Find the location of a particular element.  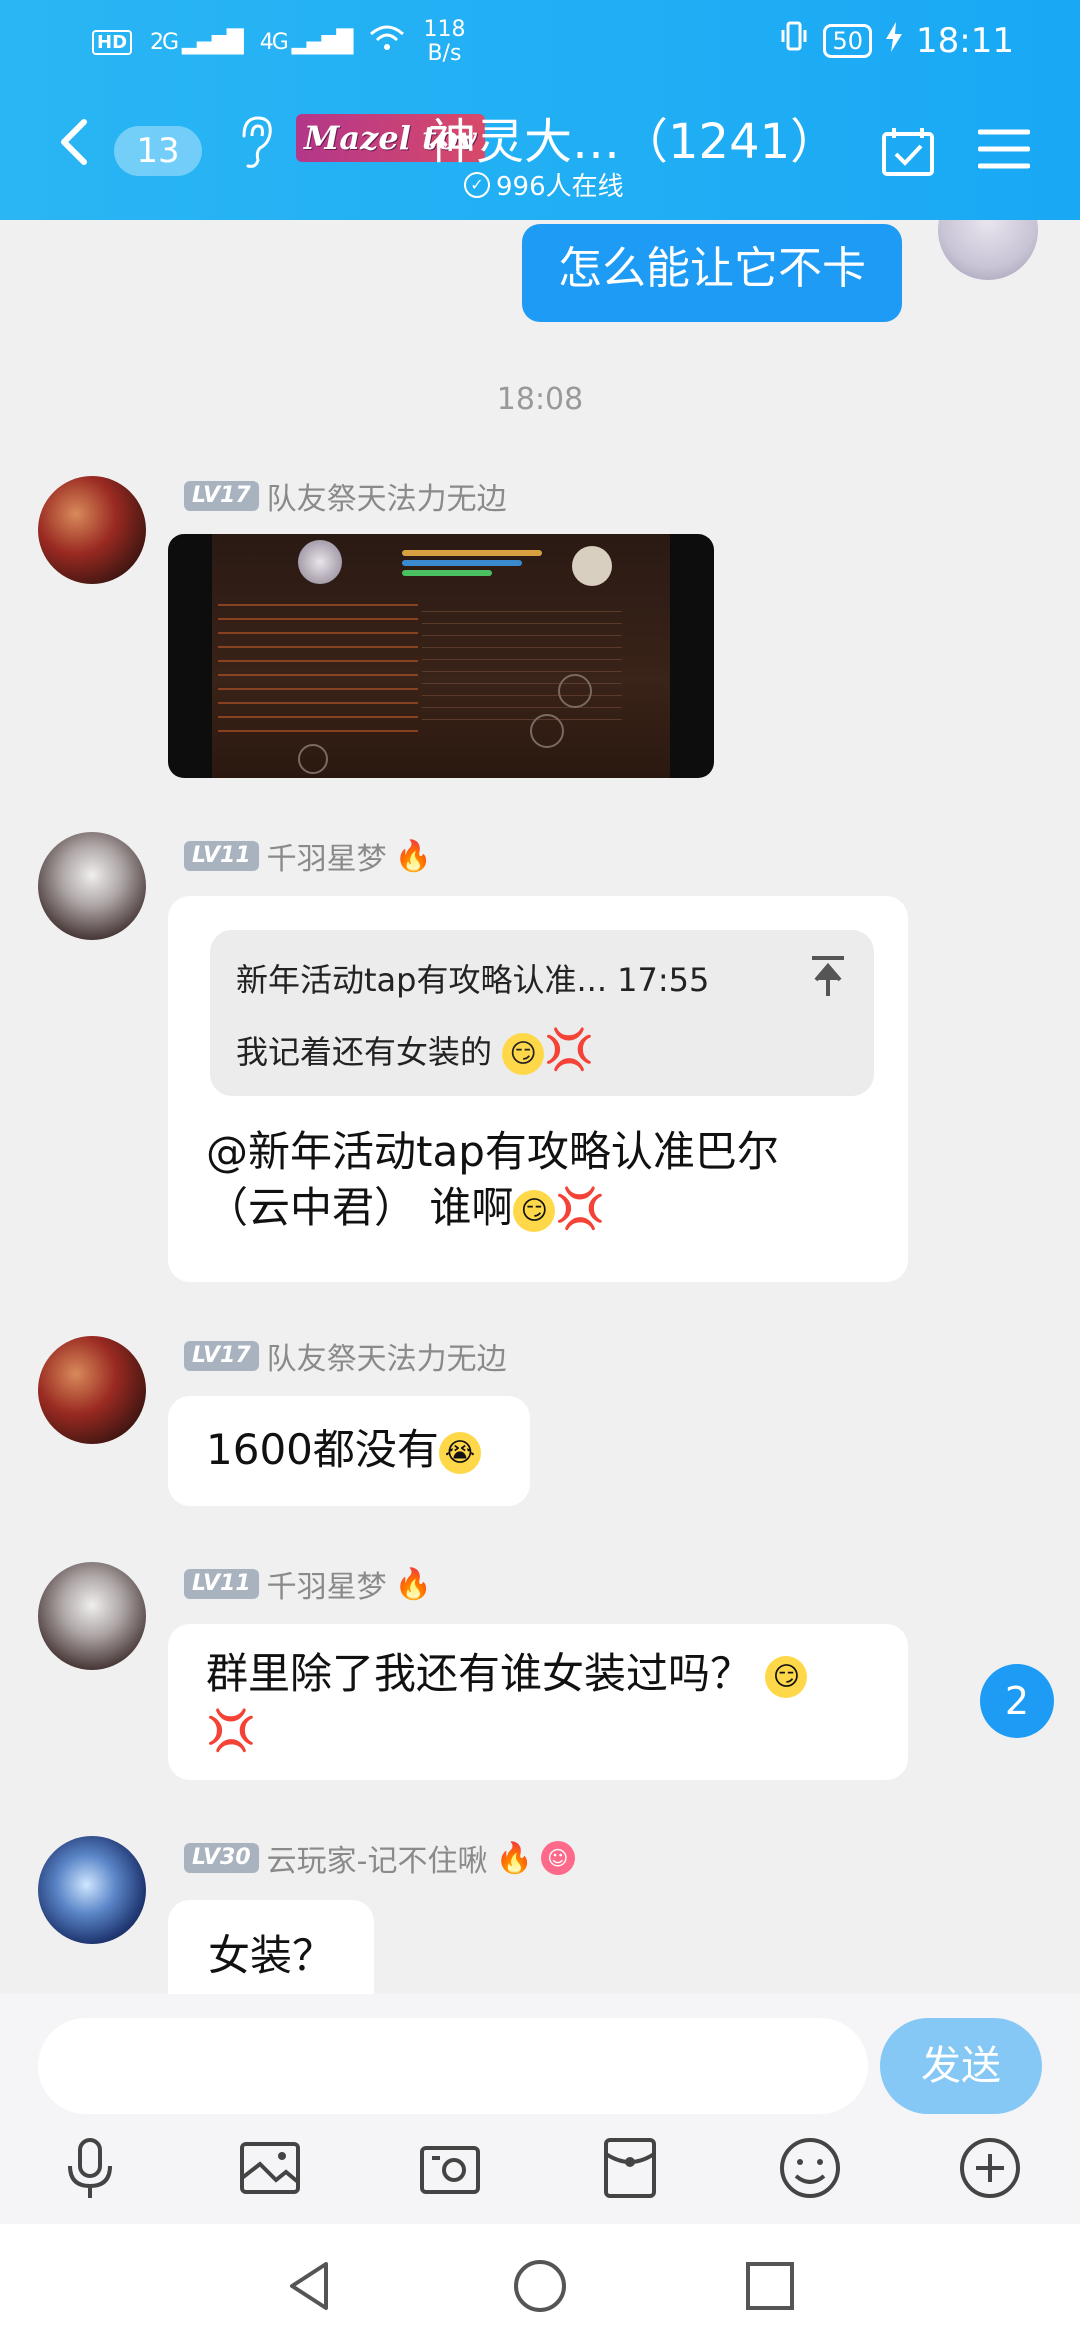

nav-bar: 13 Mazel tov 神灵大…（1241） ✓ 996人在线 is located at coordinates (540, 152).